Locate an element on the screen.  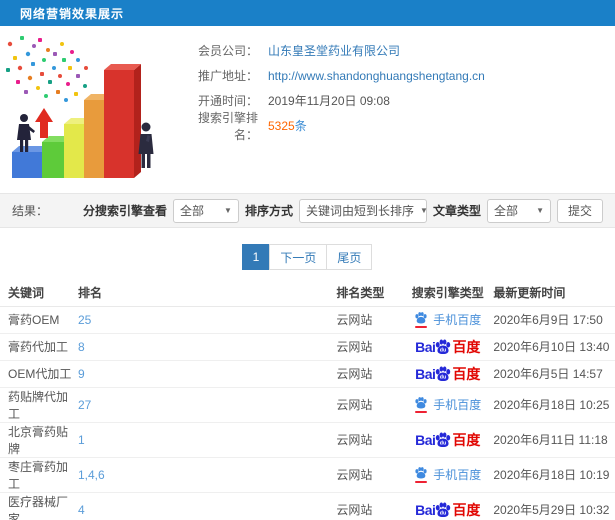
updated-cell: 2020年6月11日 11:18 is located at coordinates (554, 440).